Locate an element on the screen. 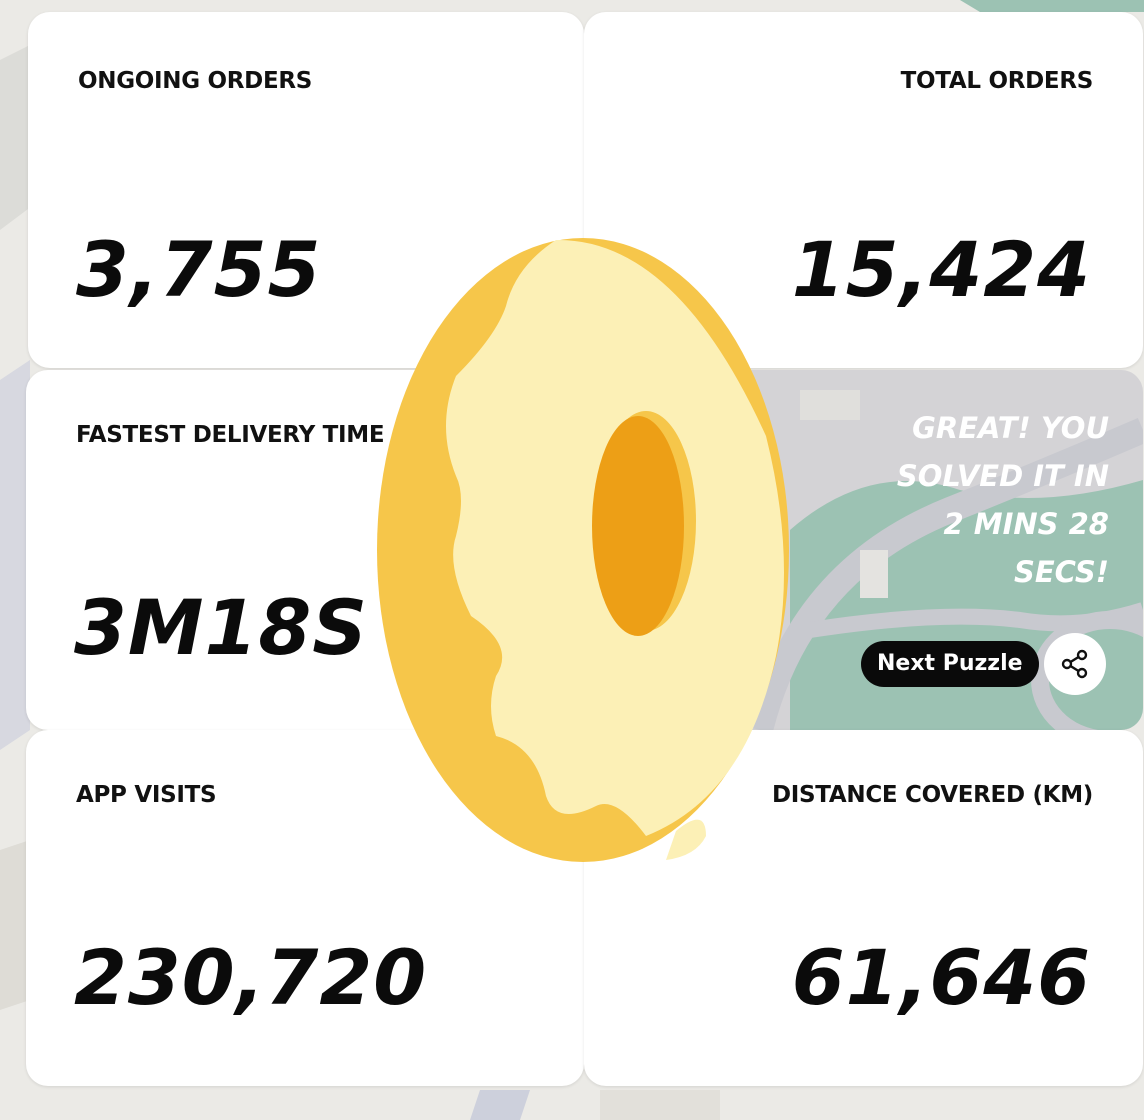 Image resolution: width=1144 pixels, height=1120 pixels. total-orders-label: TOTAL ORDERS is located at coordinates (997, 81).